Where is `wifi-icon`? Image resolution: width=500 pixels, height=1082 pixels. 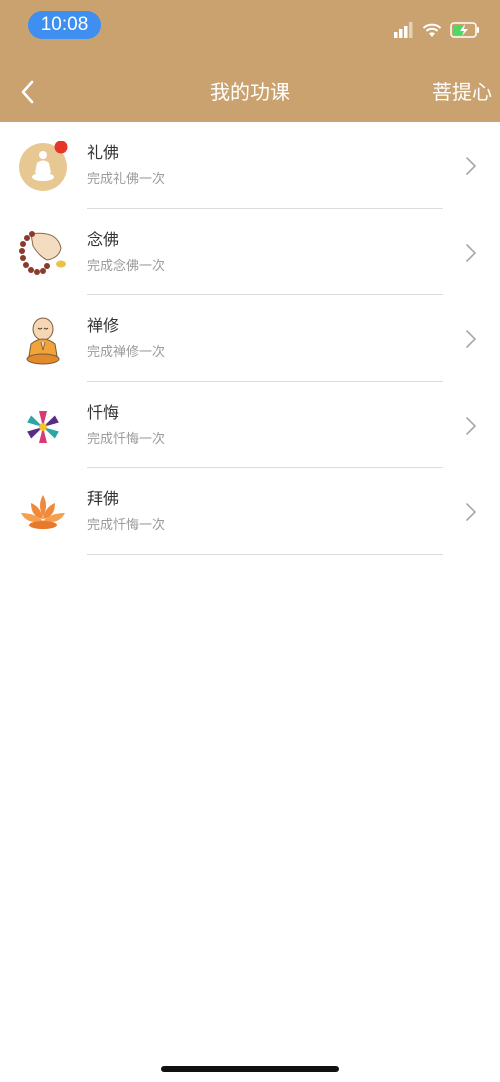
wifi-icon is located at coordinates (432, 30).